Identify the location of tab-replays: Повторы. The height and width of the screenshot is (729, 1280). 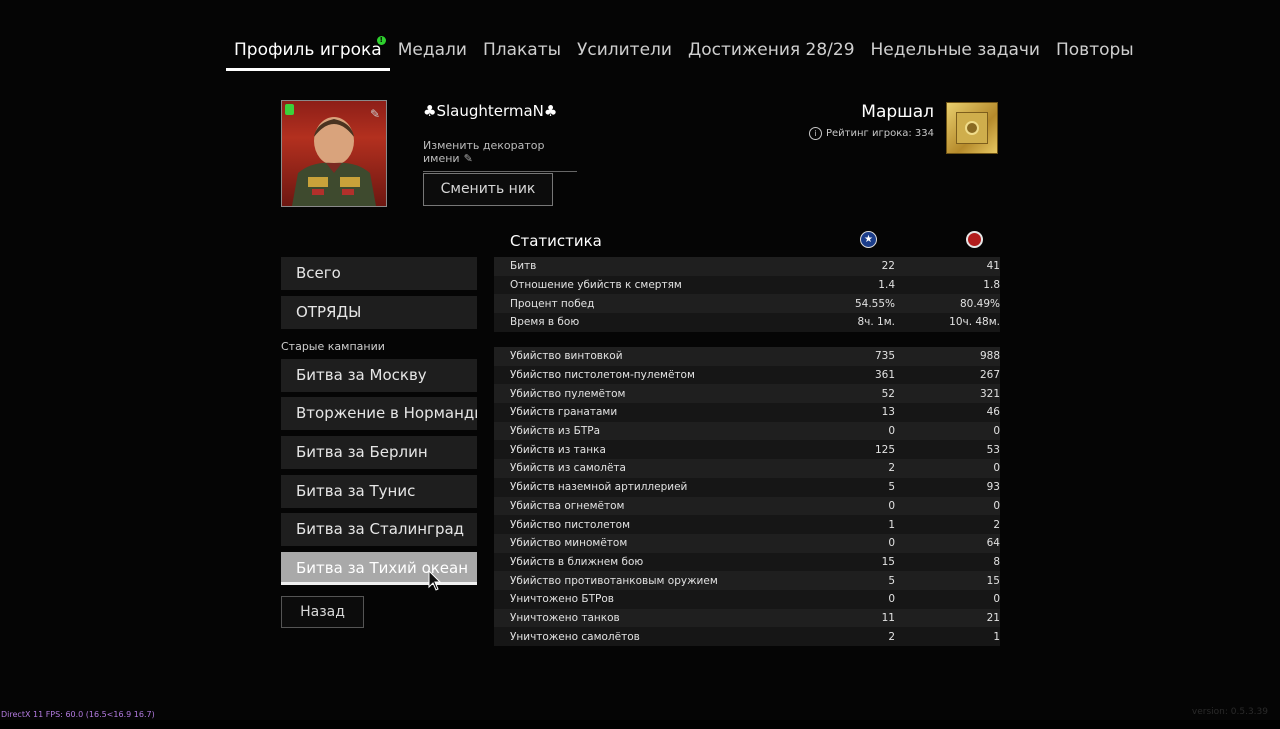
(1095, 53).